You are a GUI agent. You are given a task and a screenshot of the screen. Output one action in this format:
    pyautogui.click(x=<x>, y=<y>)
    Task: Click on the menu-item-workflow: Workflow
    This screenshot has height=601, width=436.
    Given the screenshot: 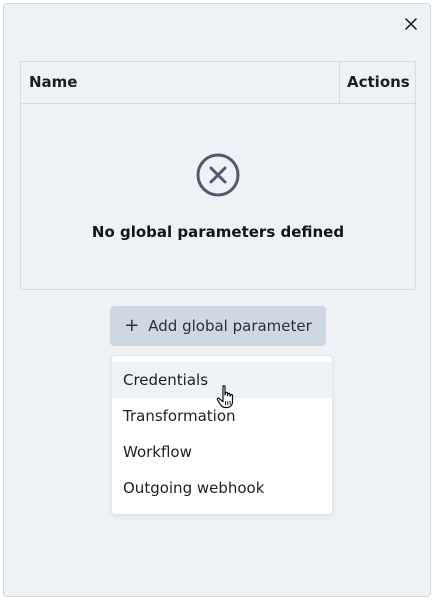 What is the action you would take?
    pyautogui.click(x=222, y=452)
    